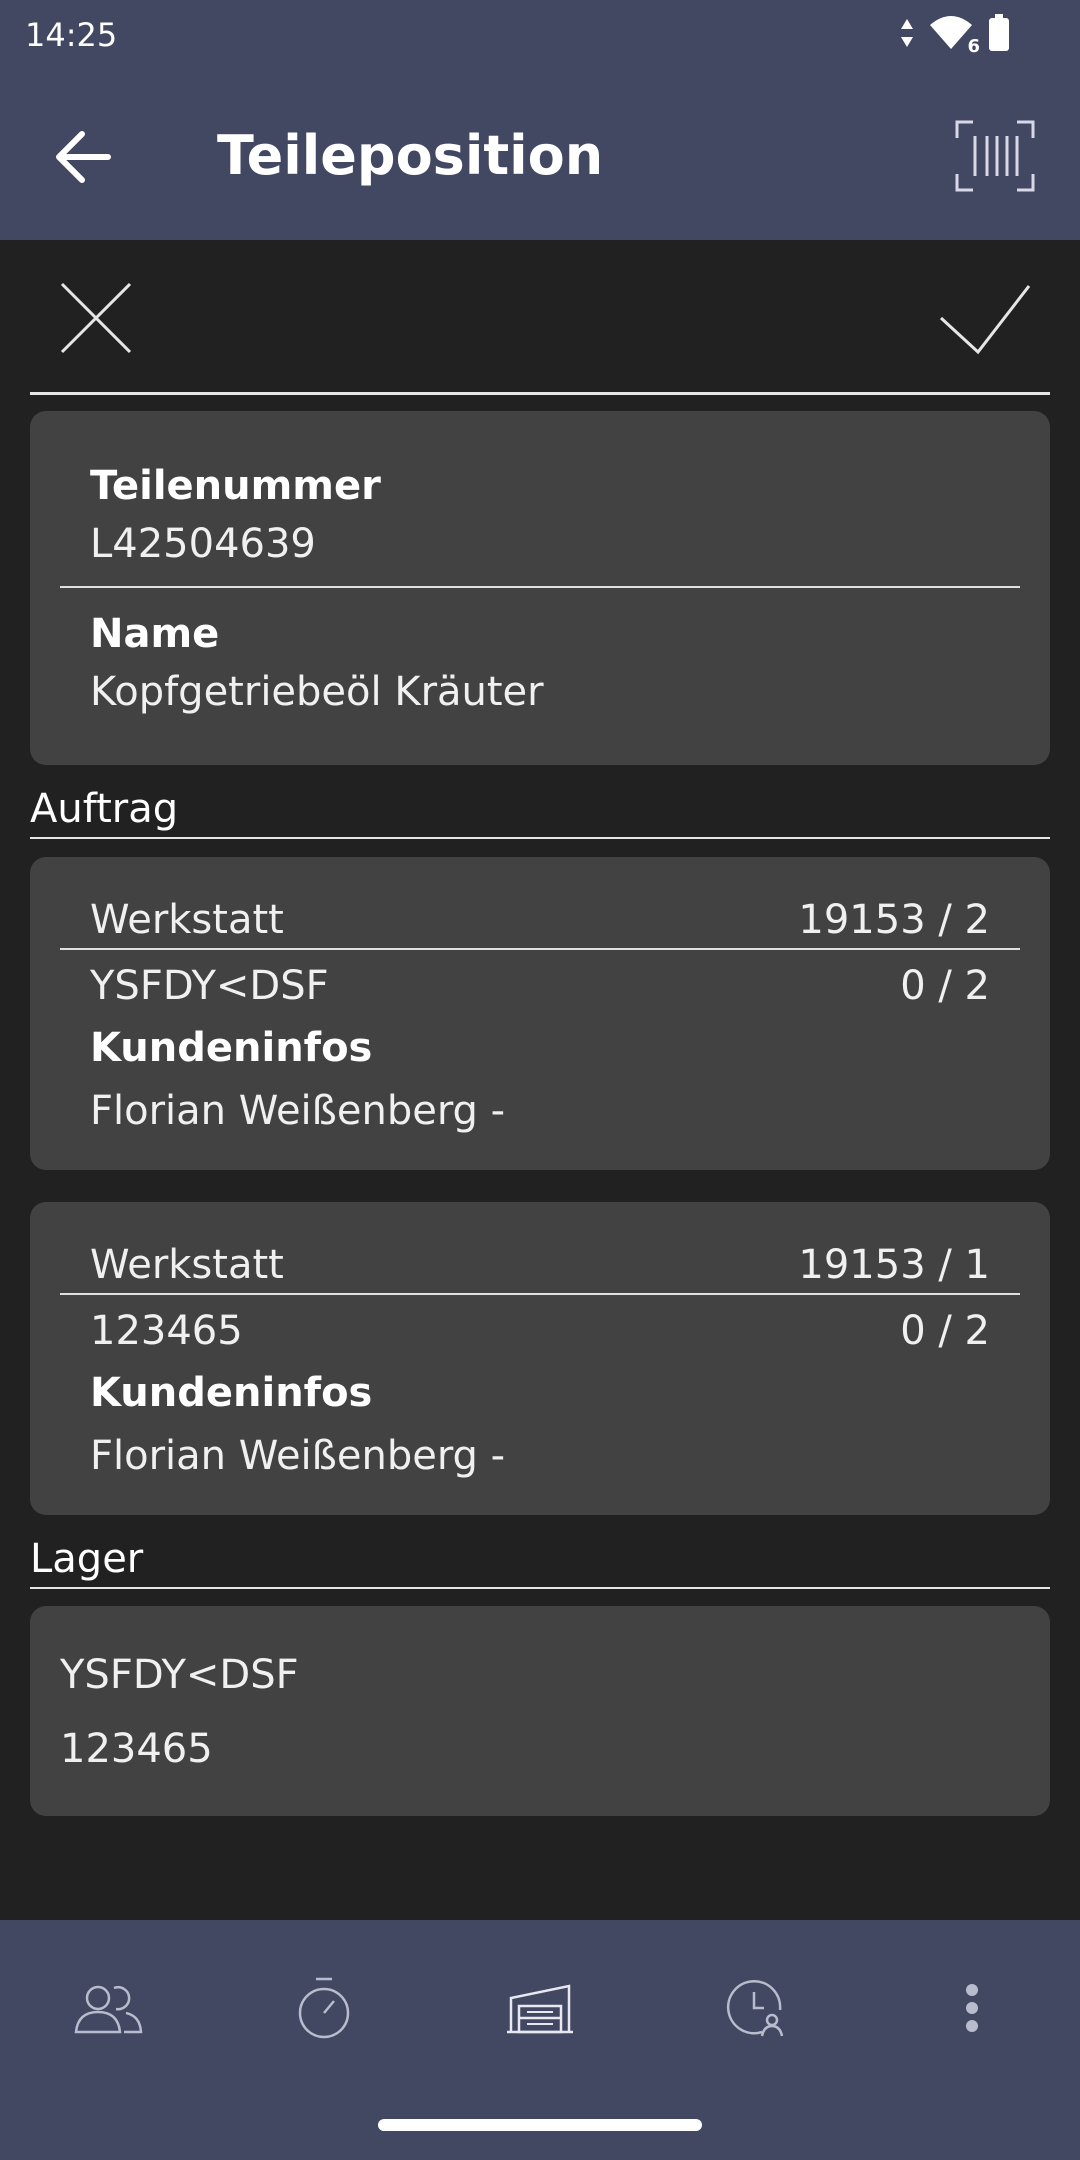 This screenshot has width=1080, height=2160. What do you see at coordinates (166, 1331) in the screenshot?
I see `order-code: 123465` at bounding box center [166, 1331].